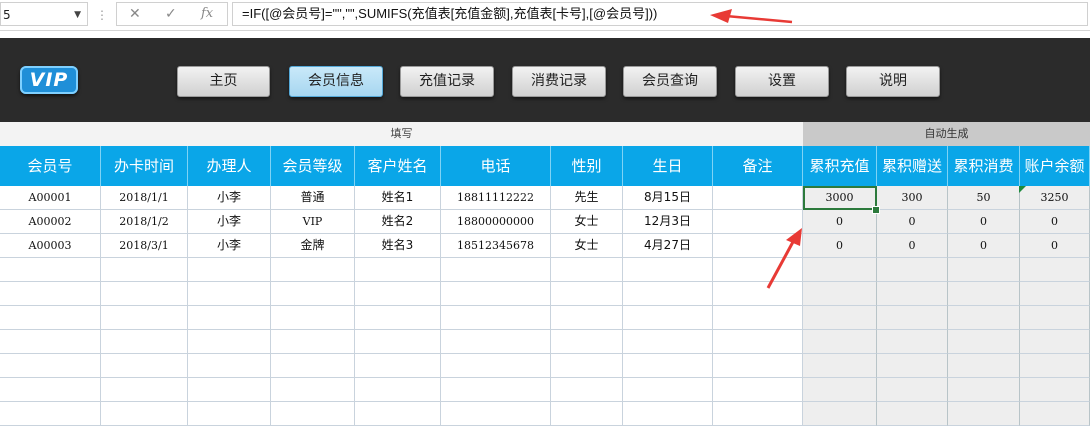 This screenshot has width=1090, height=426. I want to click on cell-card-date: 2018/3/1, so click(144, 246).